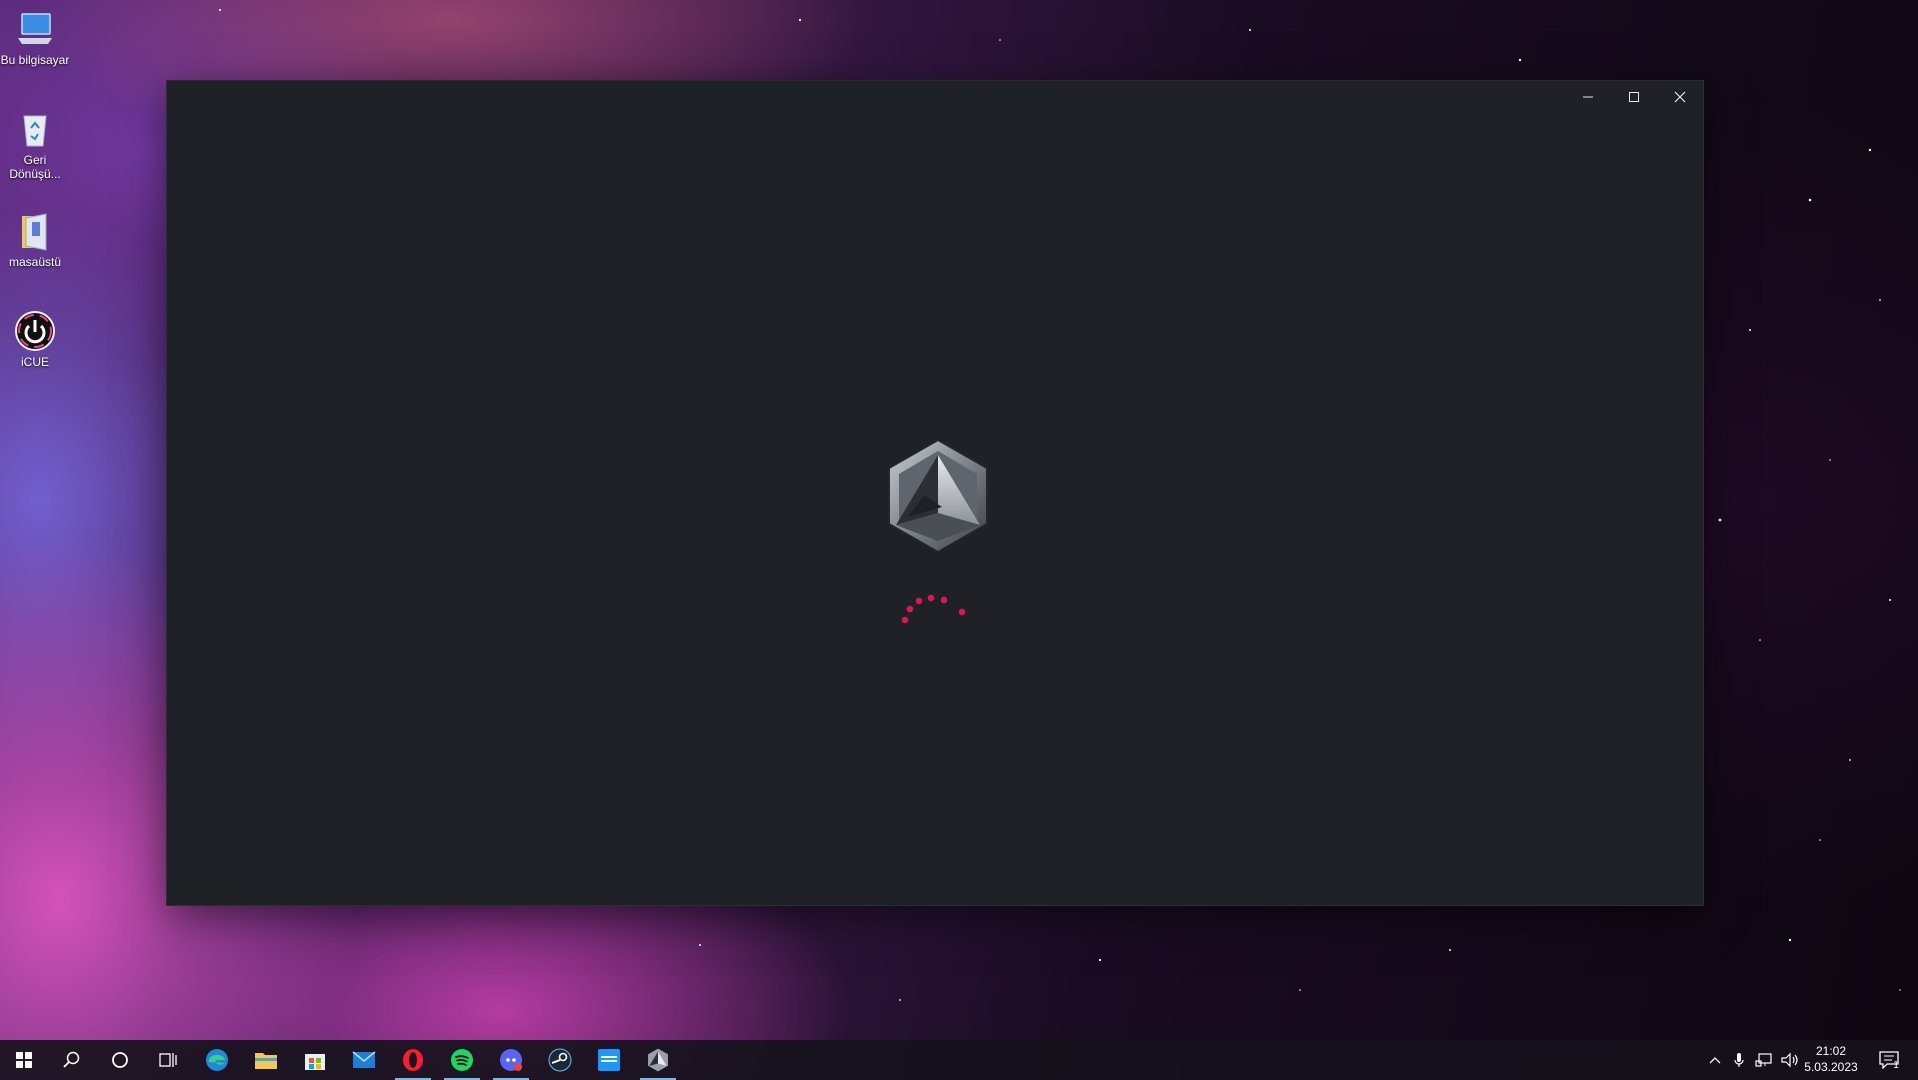 The image size is (1918, 1080). I want to click on desktop-icon-folder: masaüstü, so click(35, 239).